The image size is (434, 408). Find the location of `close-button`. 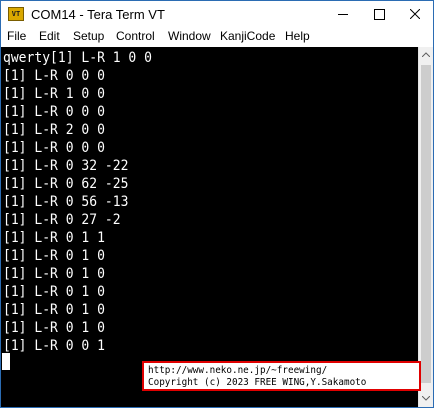

close-button is located at coordinates (415, 14).